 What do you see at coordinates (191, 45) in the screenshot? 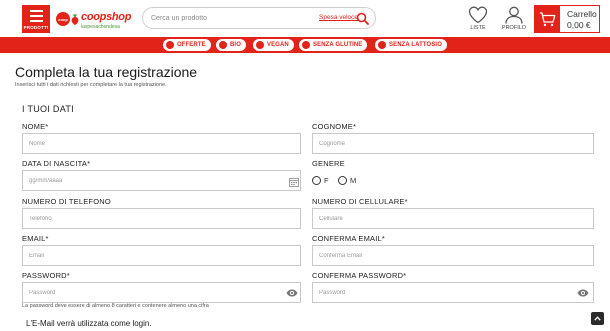
I see `filter-label: OFFERTE` at bounding box center [191, 45].